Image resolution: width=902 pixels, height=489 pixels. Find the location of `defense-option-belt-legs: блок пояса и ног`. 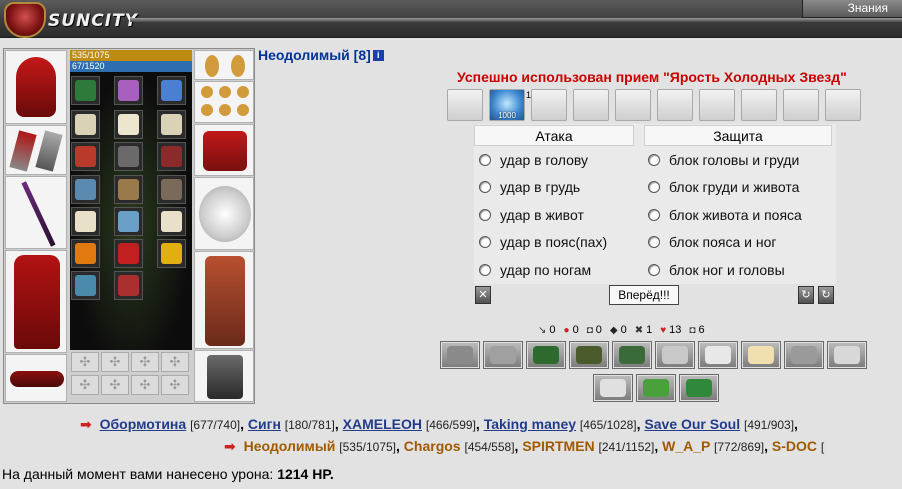

defense-option-belt-legs: блок пояса и ног is located at coordinates (712, 242).